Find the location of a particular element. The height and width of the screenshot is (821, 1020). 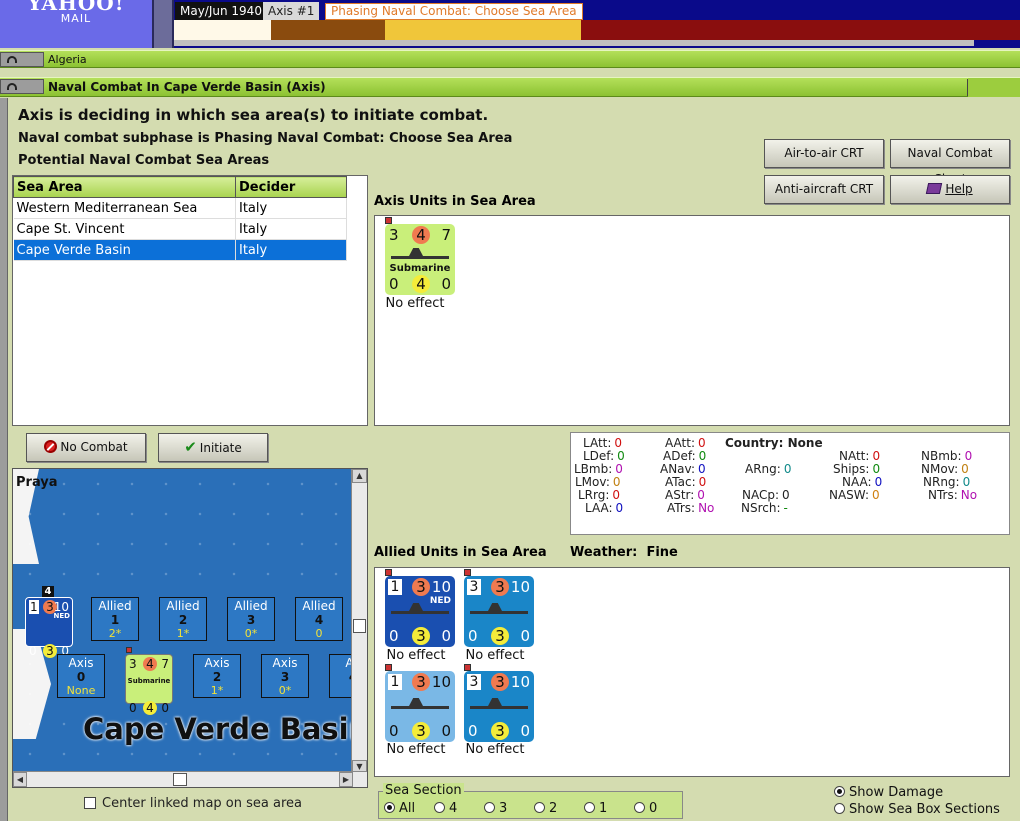

box-number: 1 is located at coordinates (115, 620).